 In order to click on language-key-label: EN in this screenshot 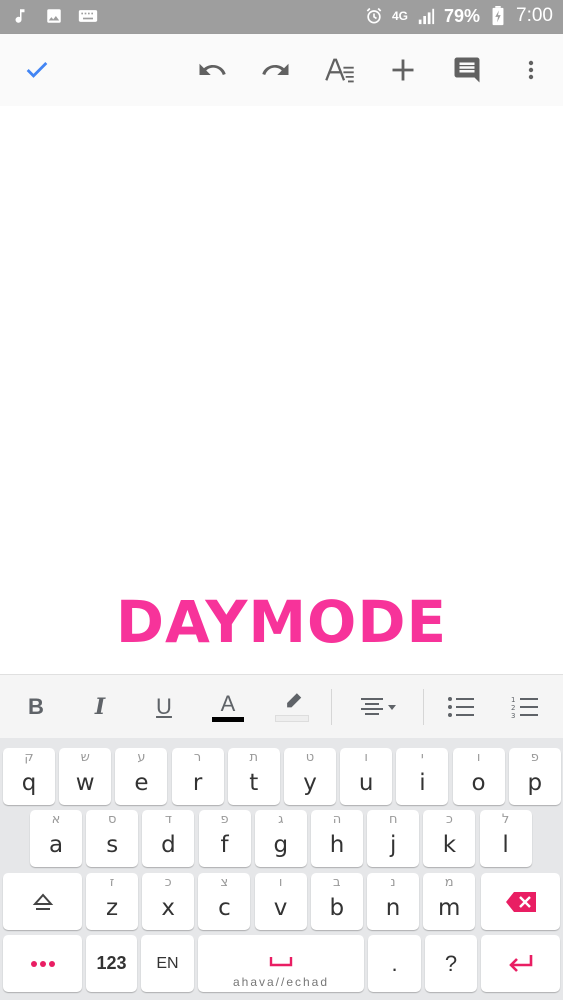, I will do `click(167, 963)`.